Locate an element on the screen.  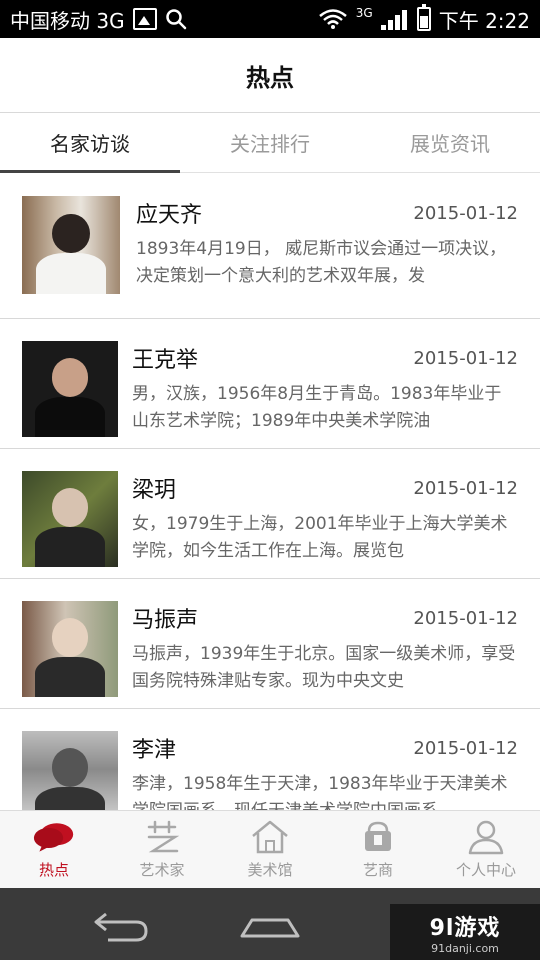
status-bar: 中国移动 3G 3G 下午 2:22 is located at coordinates (270, 19).